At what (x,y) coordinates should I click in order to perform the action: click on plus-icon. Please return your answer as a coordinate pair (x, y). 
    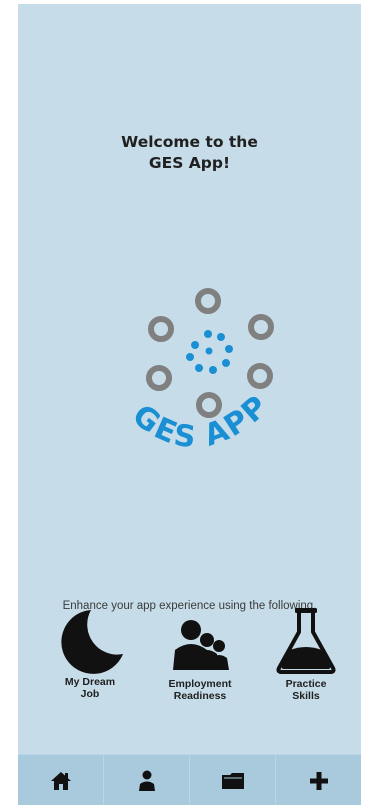
    Looking at the image, I should click on (318, 780).